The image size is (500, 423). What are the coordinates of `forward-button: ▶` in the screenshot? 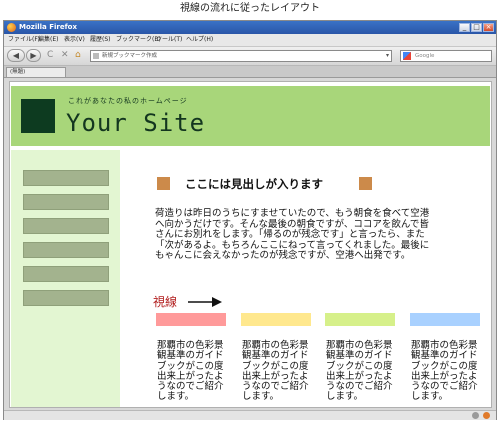 It's located at (33, 55).